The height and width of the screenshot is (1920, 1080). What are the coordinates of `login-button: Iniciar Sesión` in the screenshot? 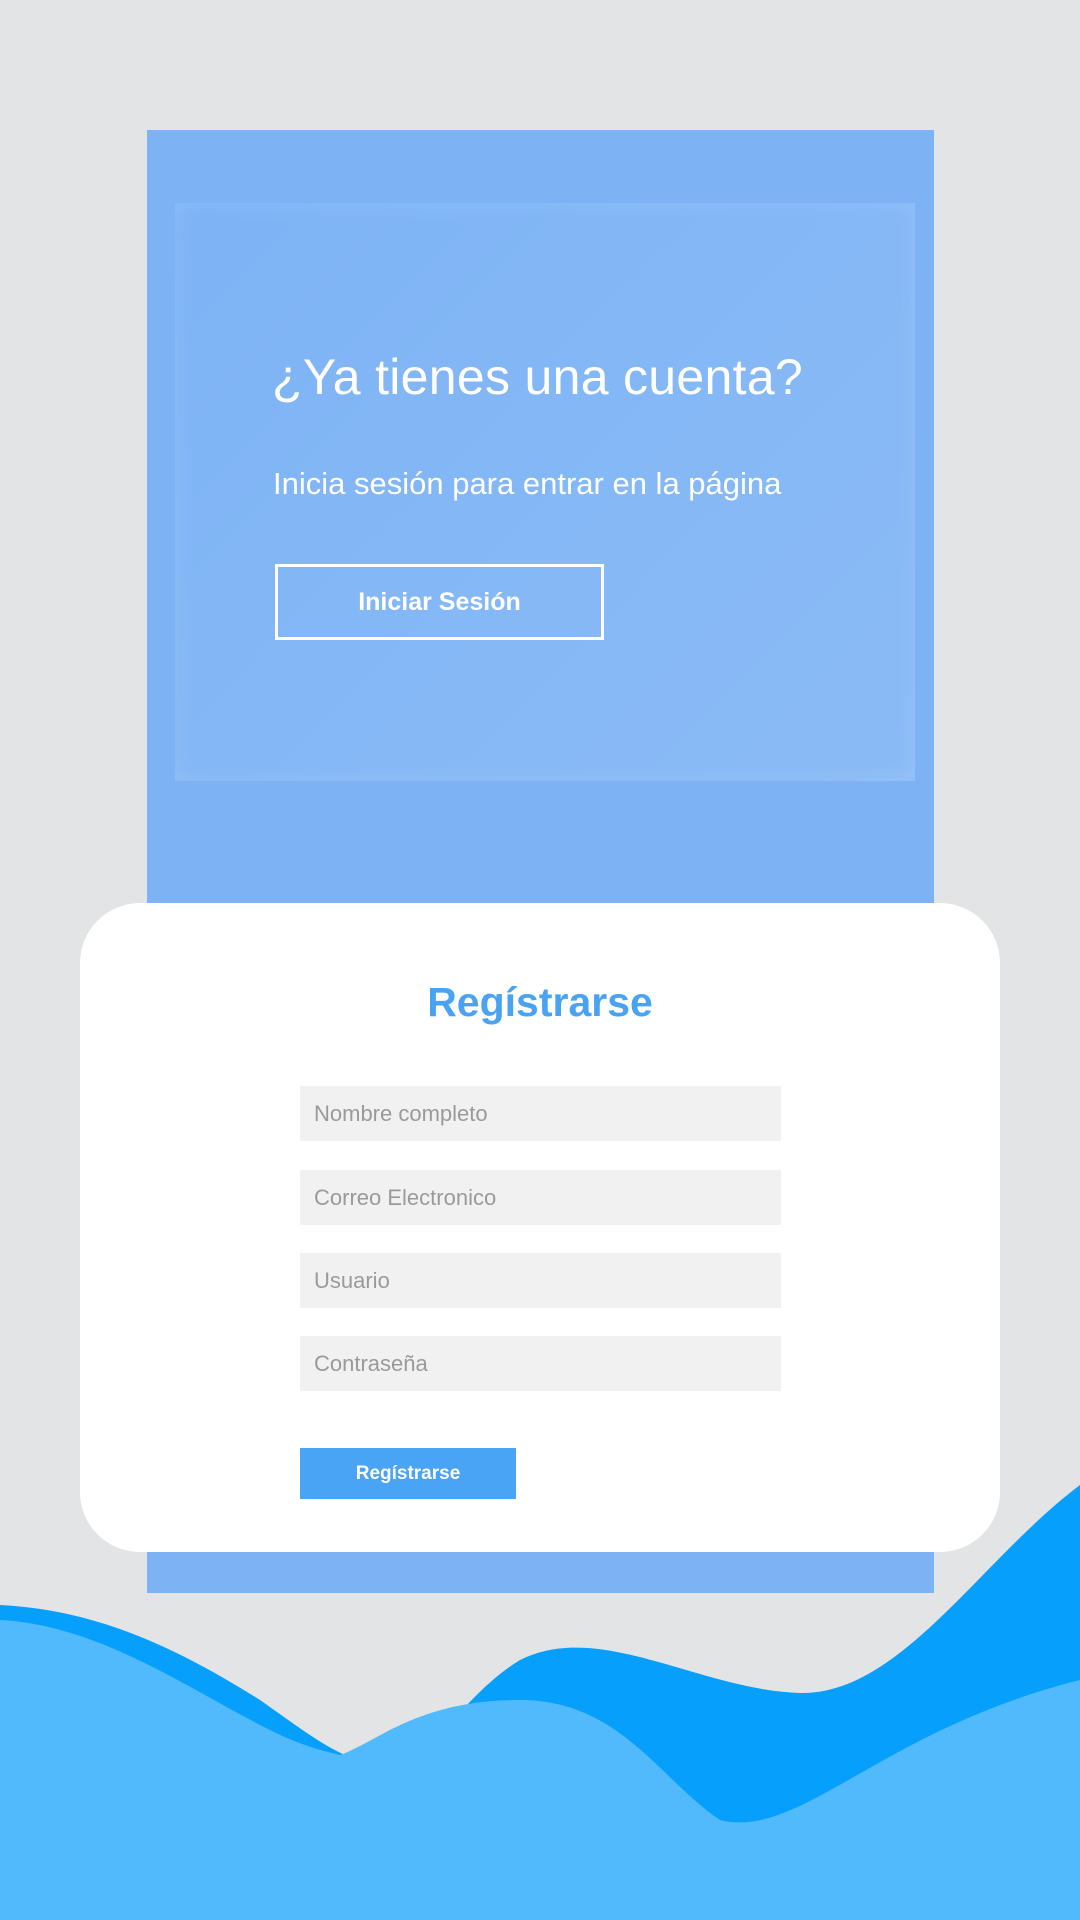 It's located at (439, 602).